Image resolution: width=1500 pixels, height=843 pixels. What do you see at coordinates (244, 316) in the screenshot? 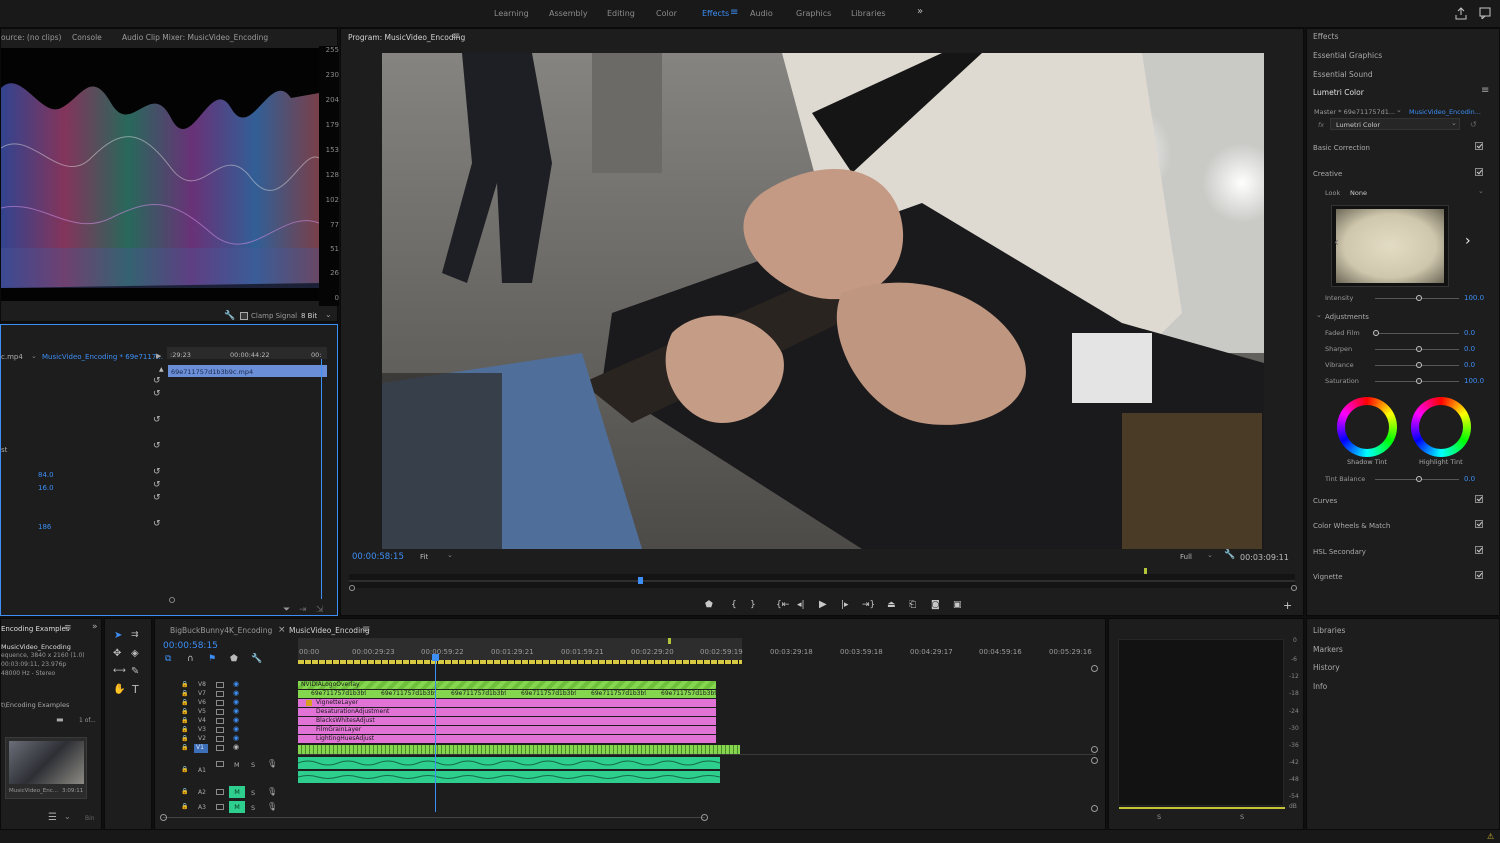
I see `clamp-signal-checkbox` at bounding box center [244, 316].